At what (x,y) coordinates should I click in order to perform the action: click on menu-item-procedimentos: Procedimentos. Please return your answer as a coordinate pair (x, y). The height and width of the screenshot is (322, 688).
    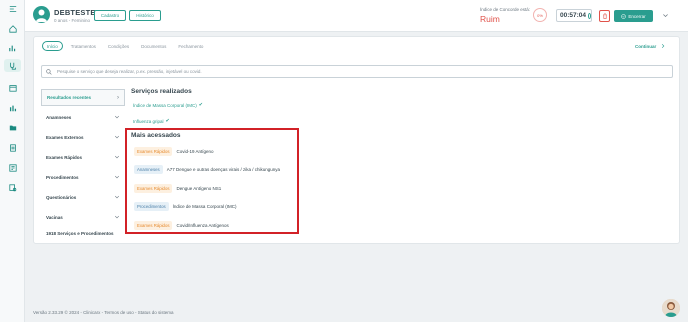
    Looking at the image, I should click on (83, 177).